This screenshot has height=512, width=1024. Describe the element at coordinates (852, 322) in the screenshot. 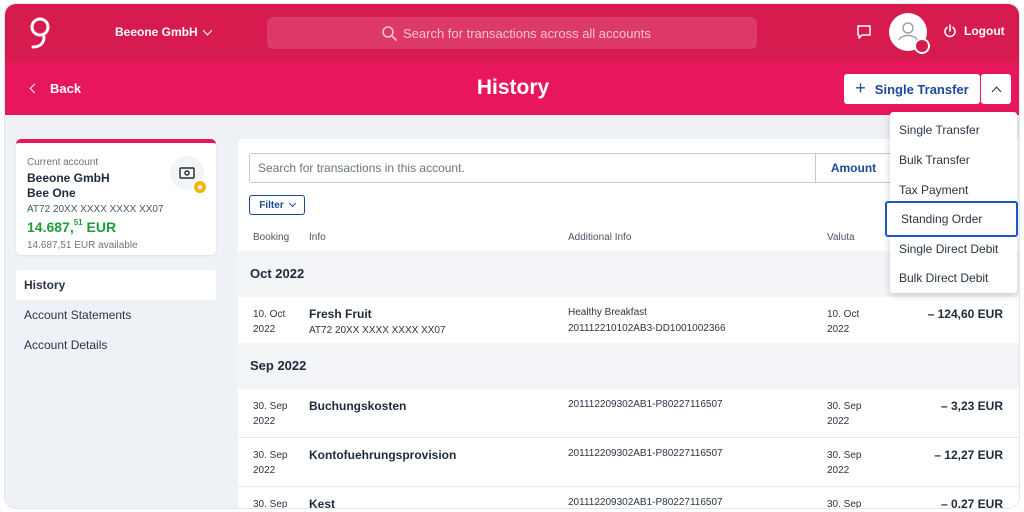

I see `valuta-date: 10. Oct 2022` at that location.